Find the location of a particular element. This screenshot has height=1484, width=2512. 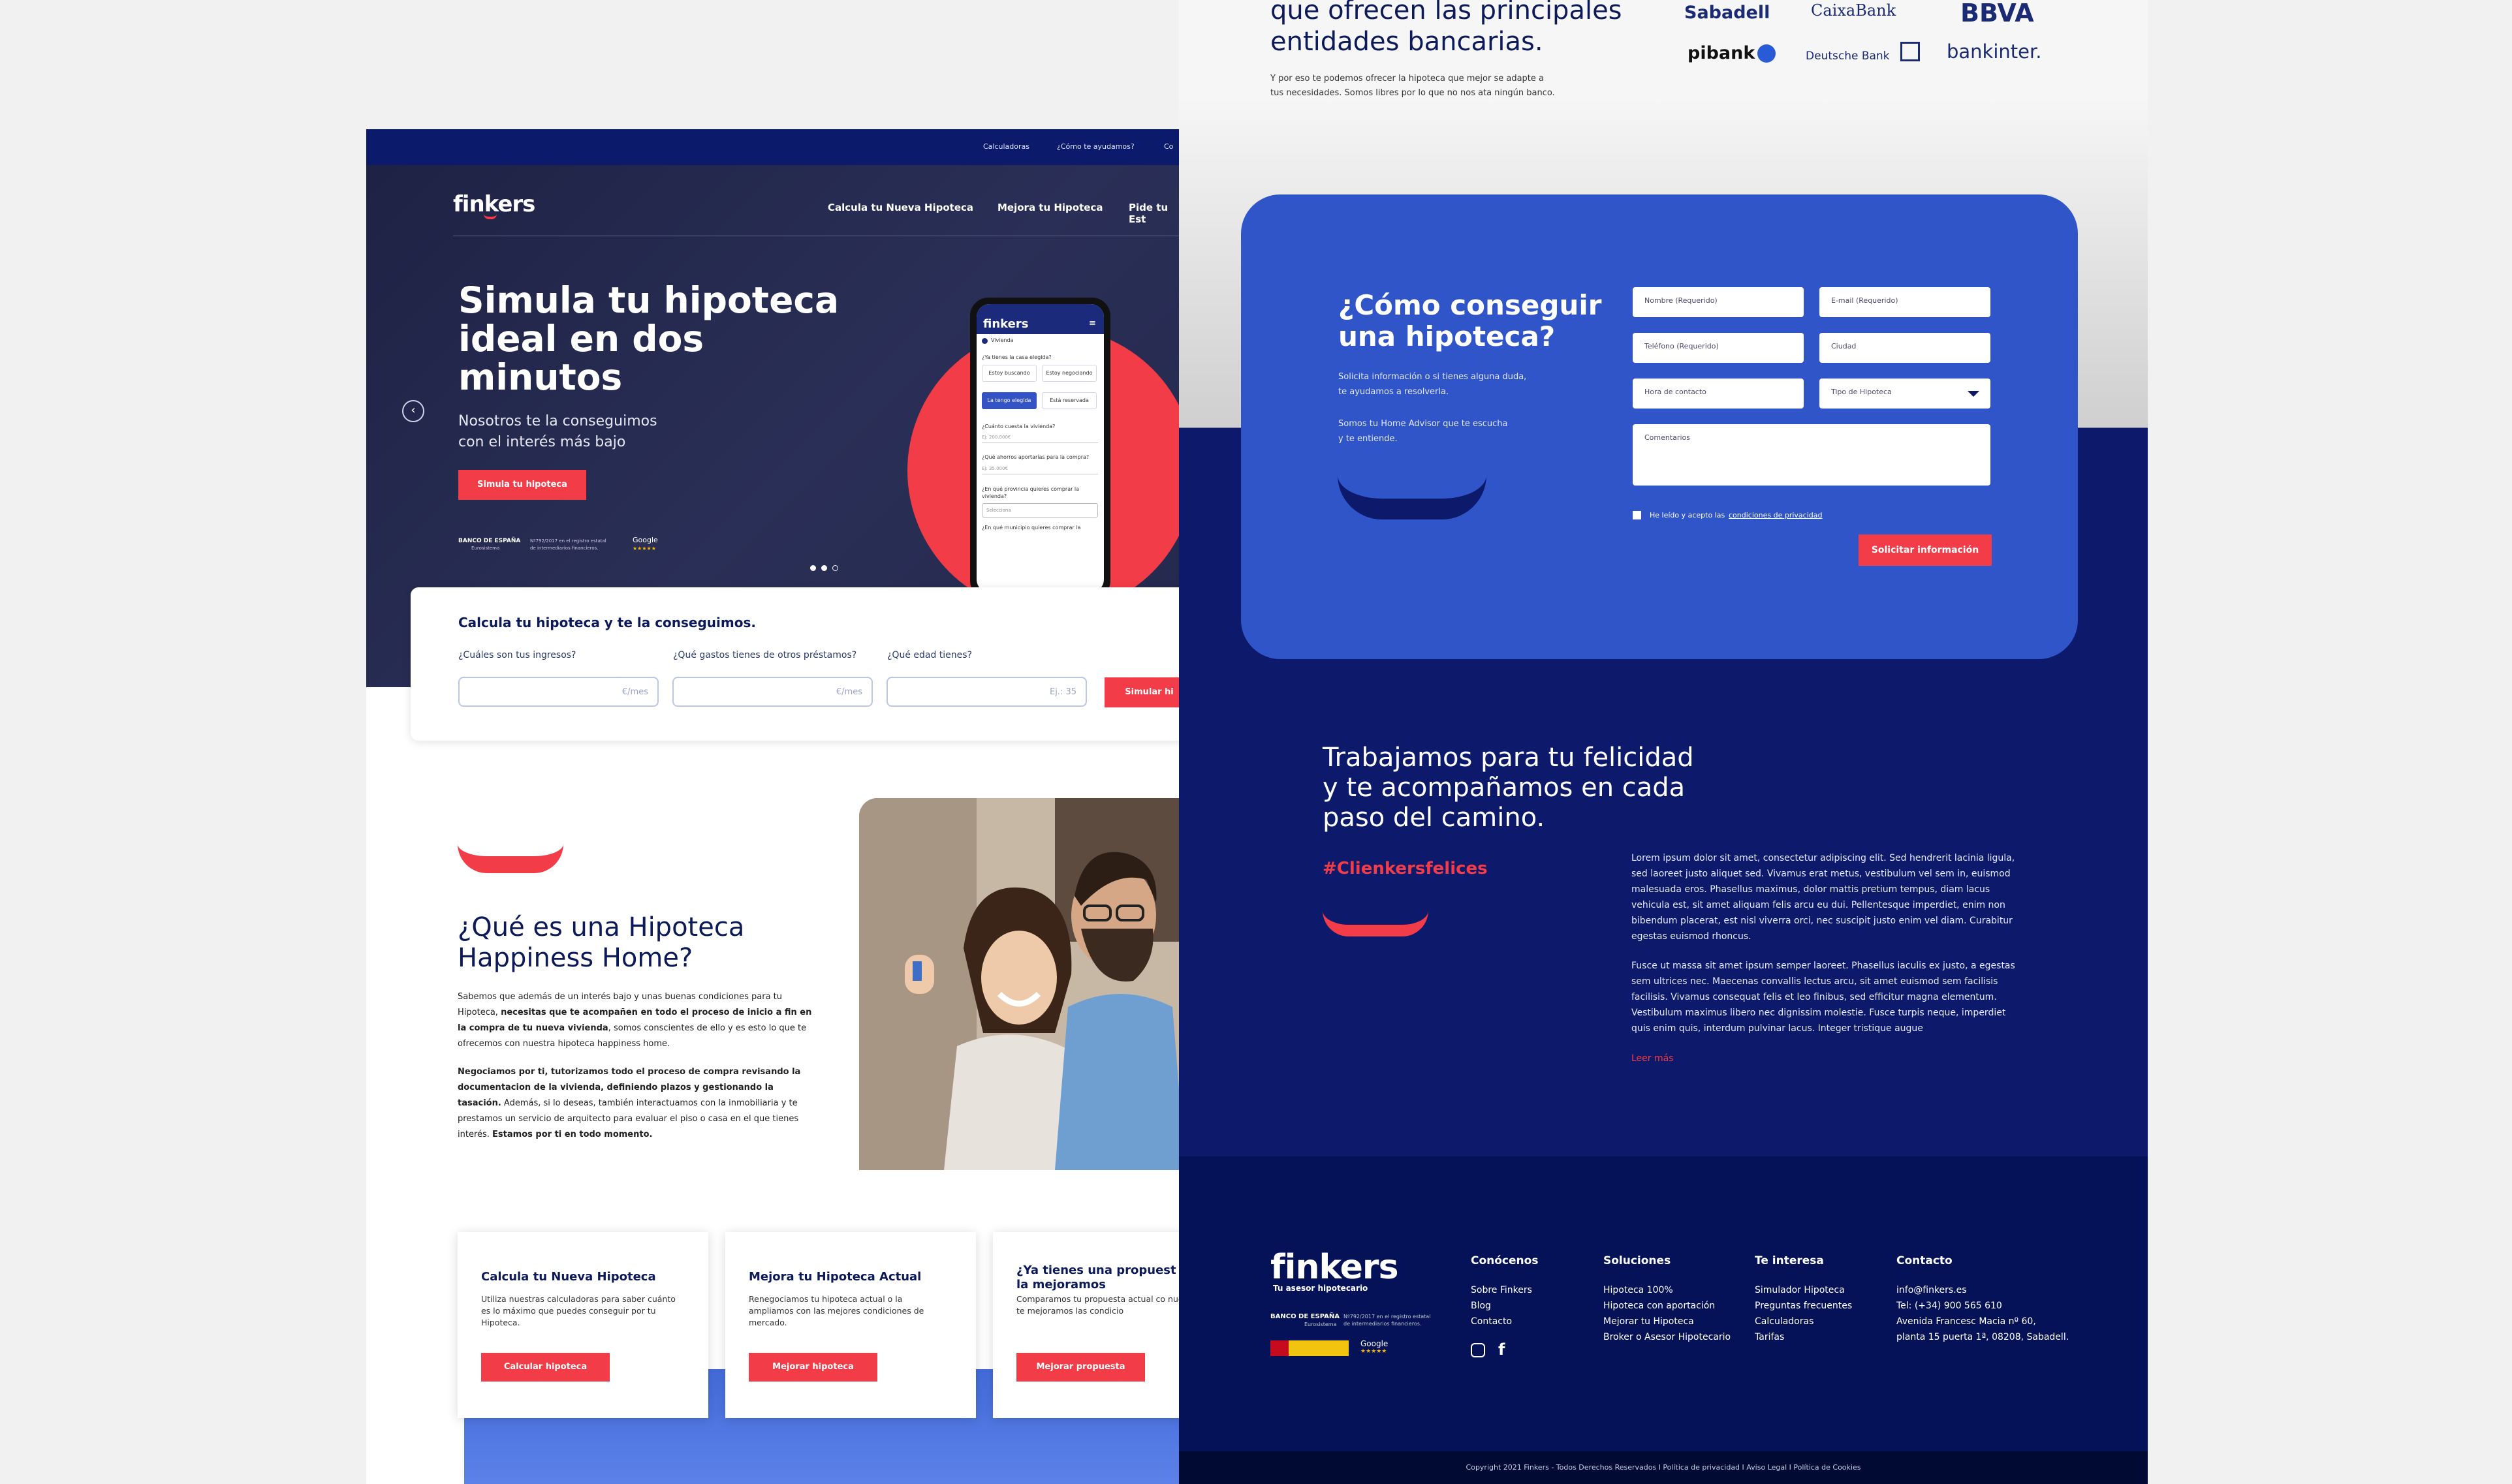

footer-link: Tarifas is located at coordinates (1769, 1337).